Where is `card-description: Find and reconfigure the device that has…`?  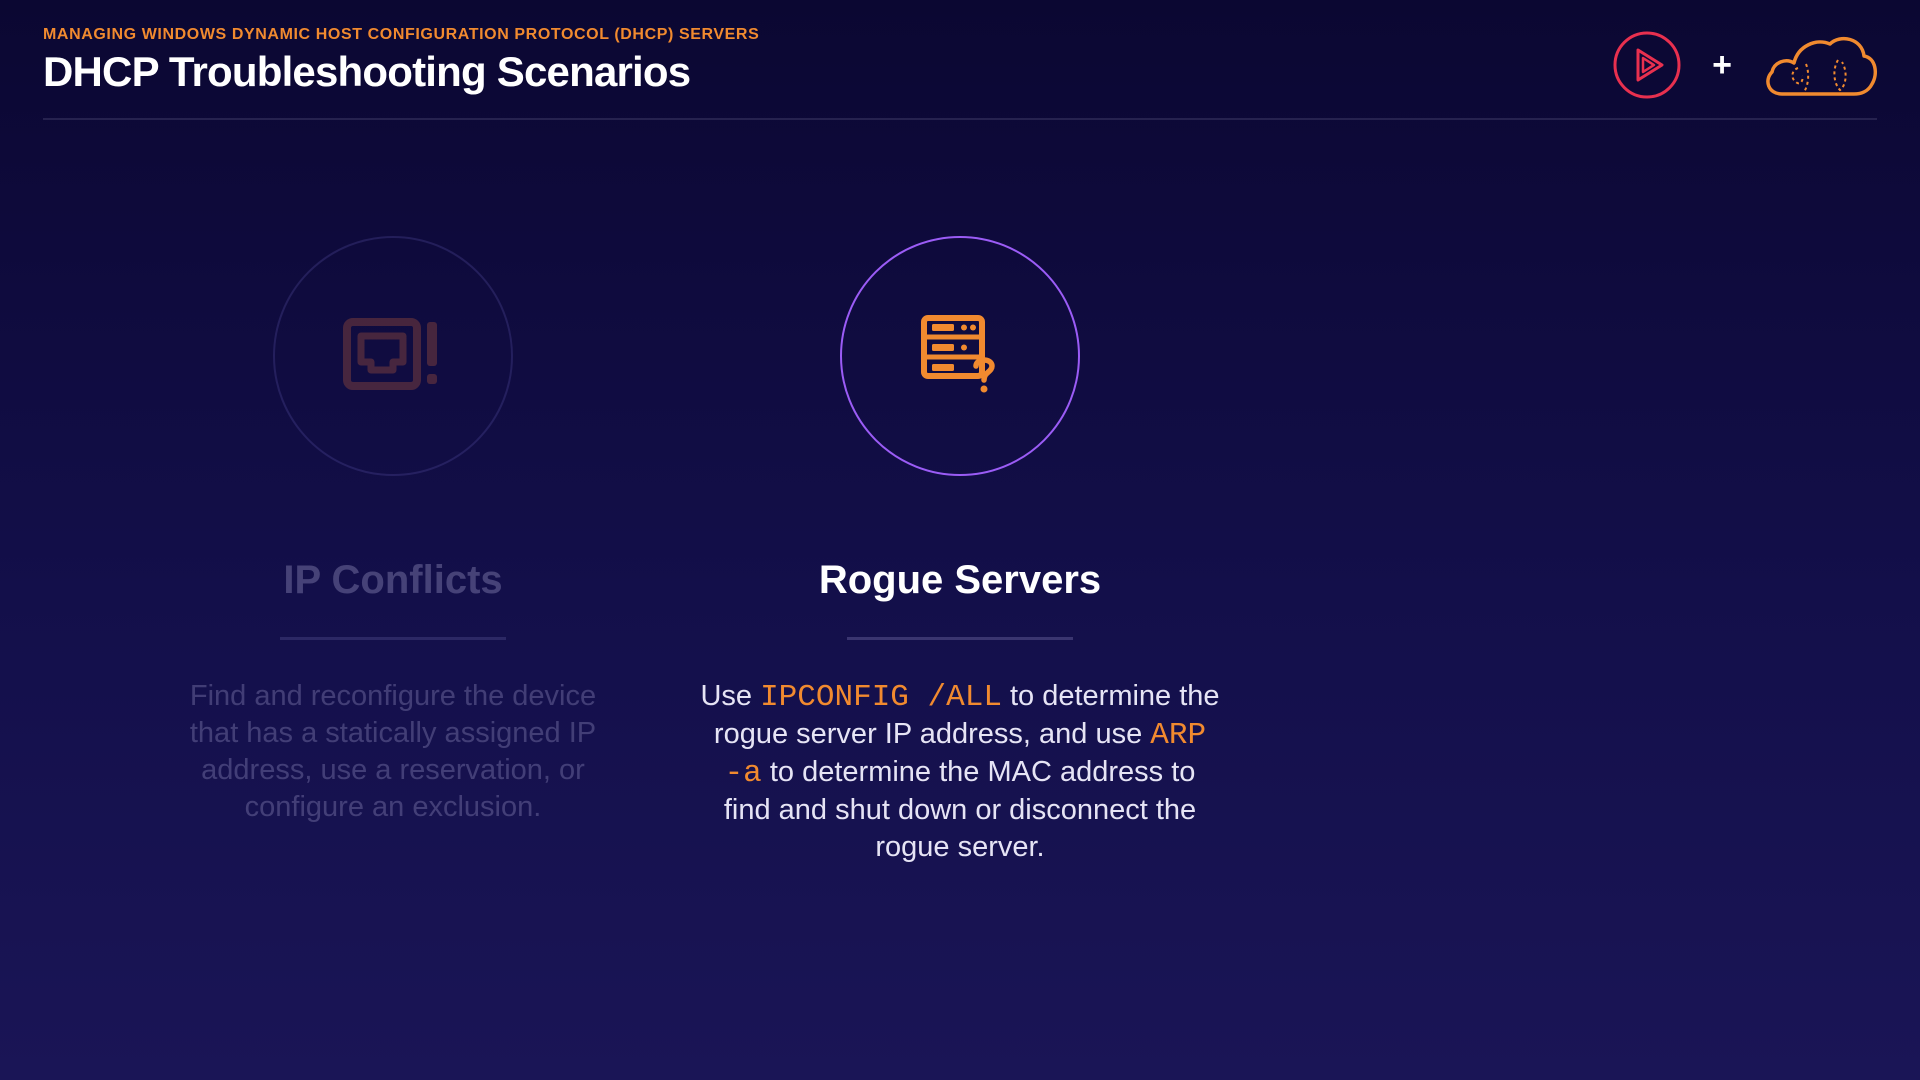
card-description: Find and reconfigure the device that has… is located at coordinates (393, 751).